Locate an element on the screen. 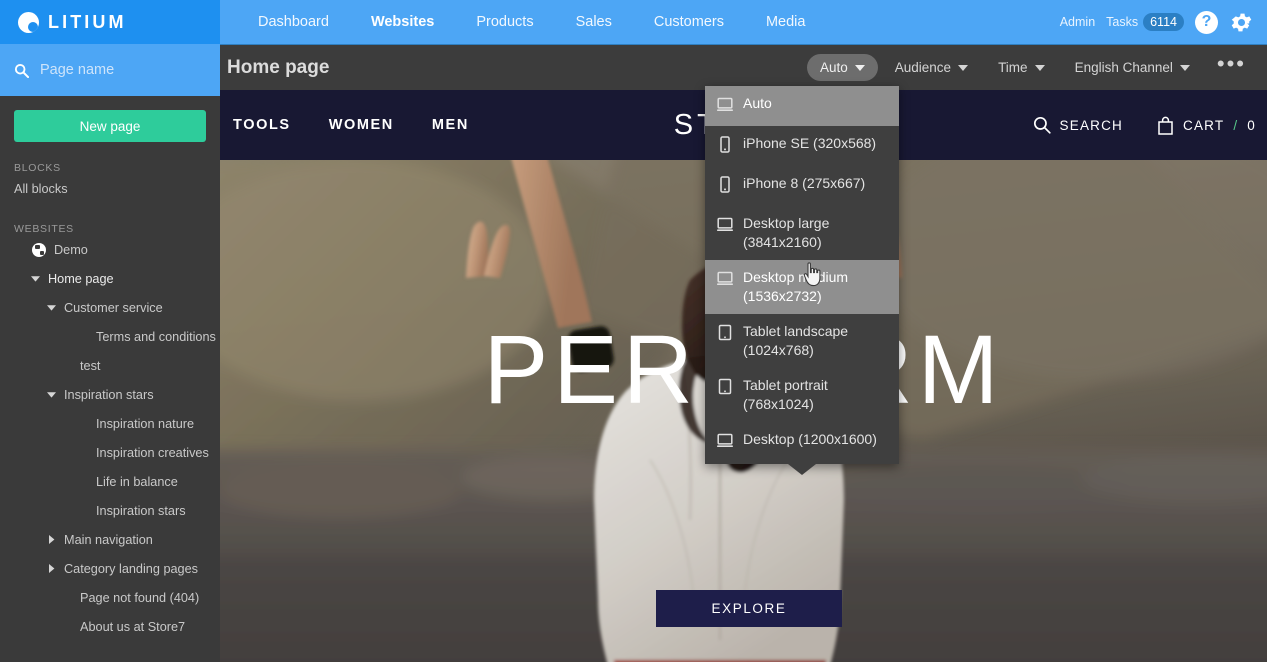 The width and height of the screenshot is (1267, 662). device-selector: Auto is located at coordinates (842, 67).